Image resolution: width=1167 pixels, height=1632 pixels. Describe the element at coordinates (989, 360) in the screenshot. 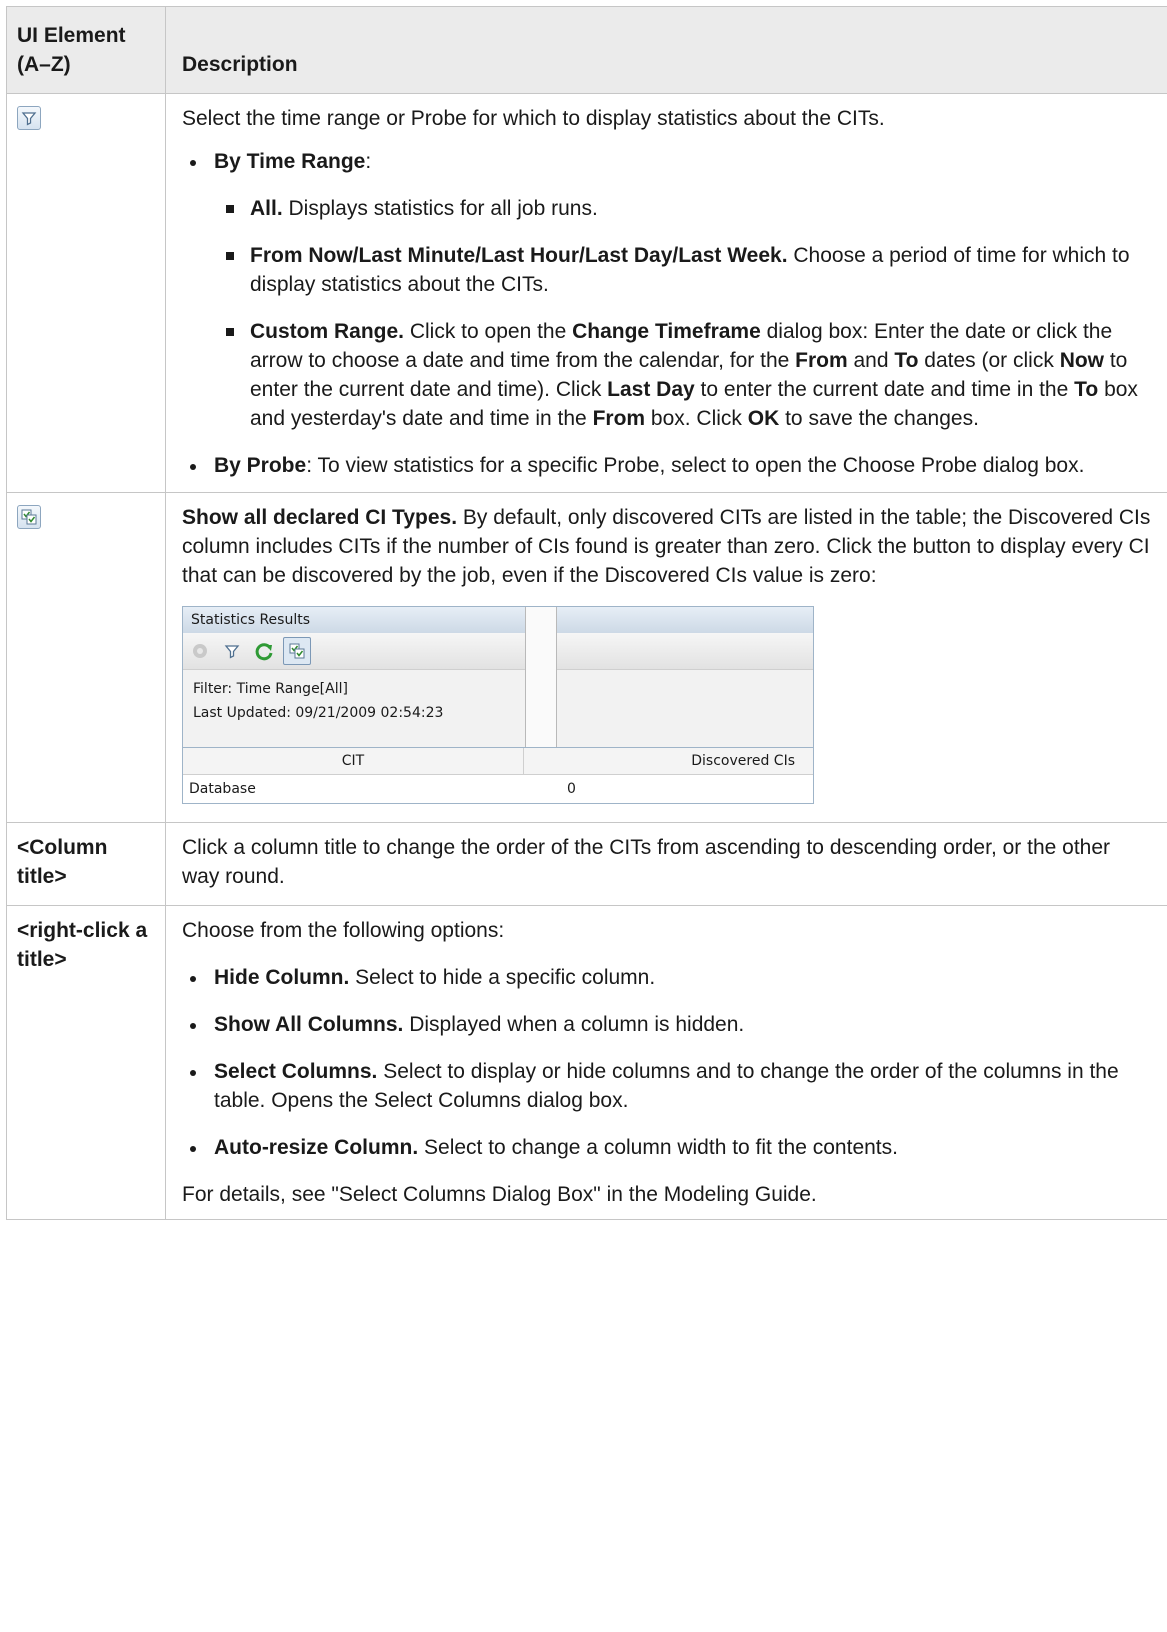

I see `custom-text-4: dates (or click` at that location.